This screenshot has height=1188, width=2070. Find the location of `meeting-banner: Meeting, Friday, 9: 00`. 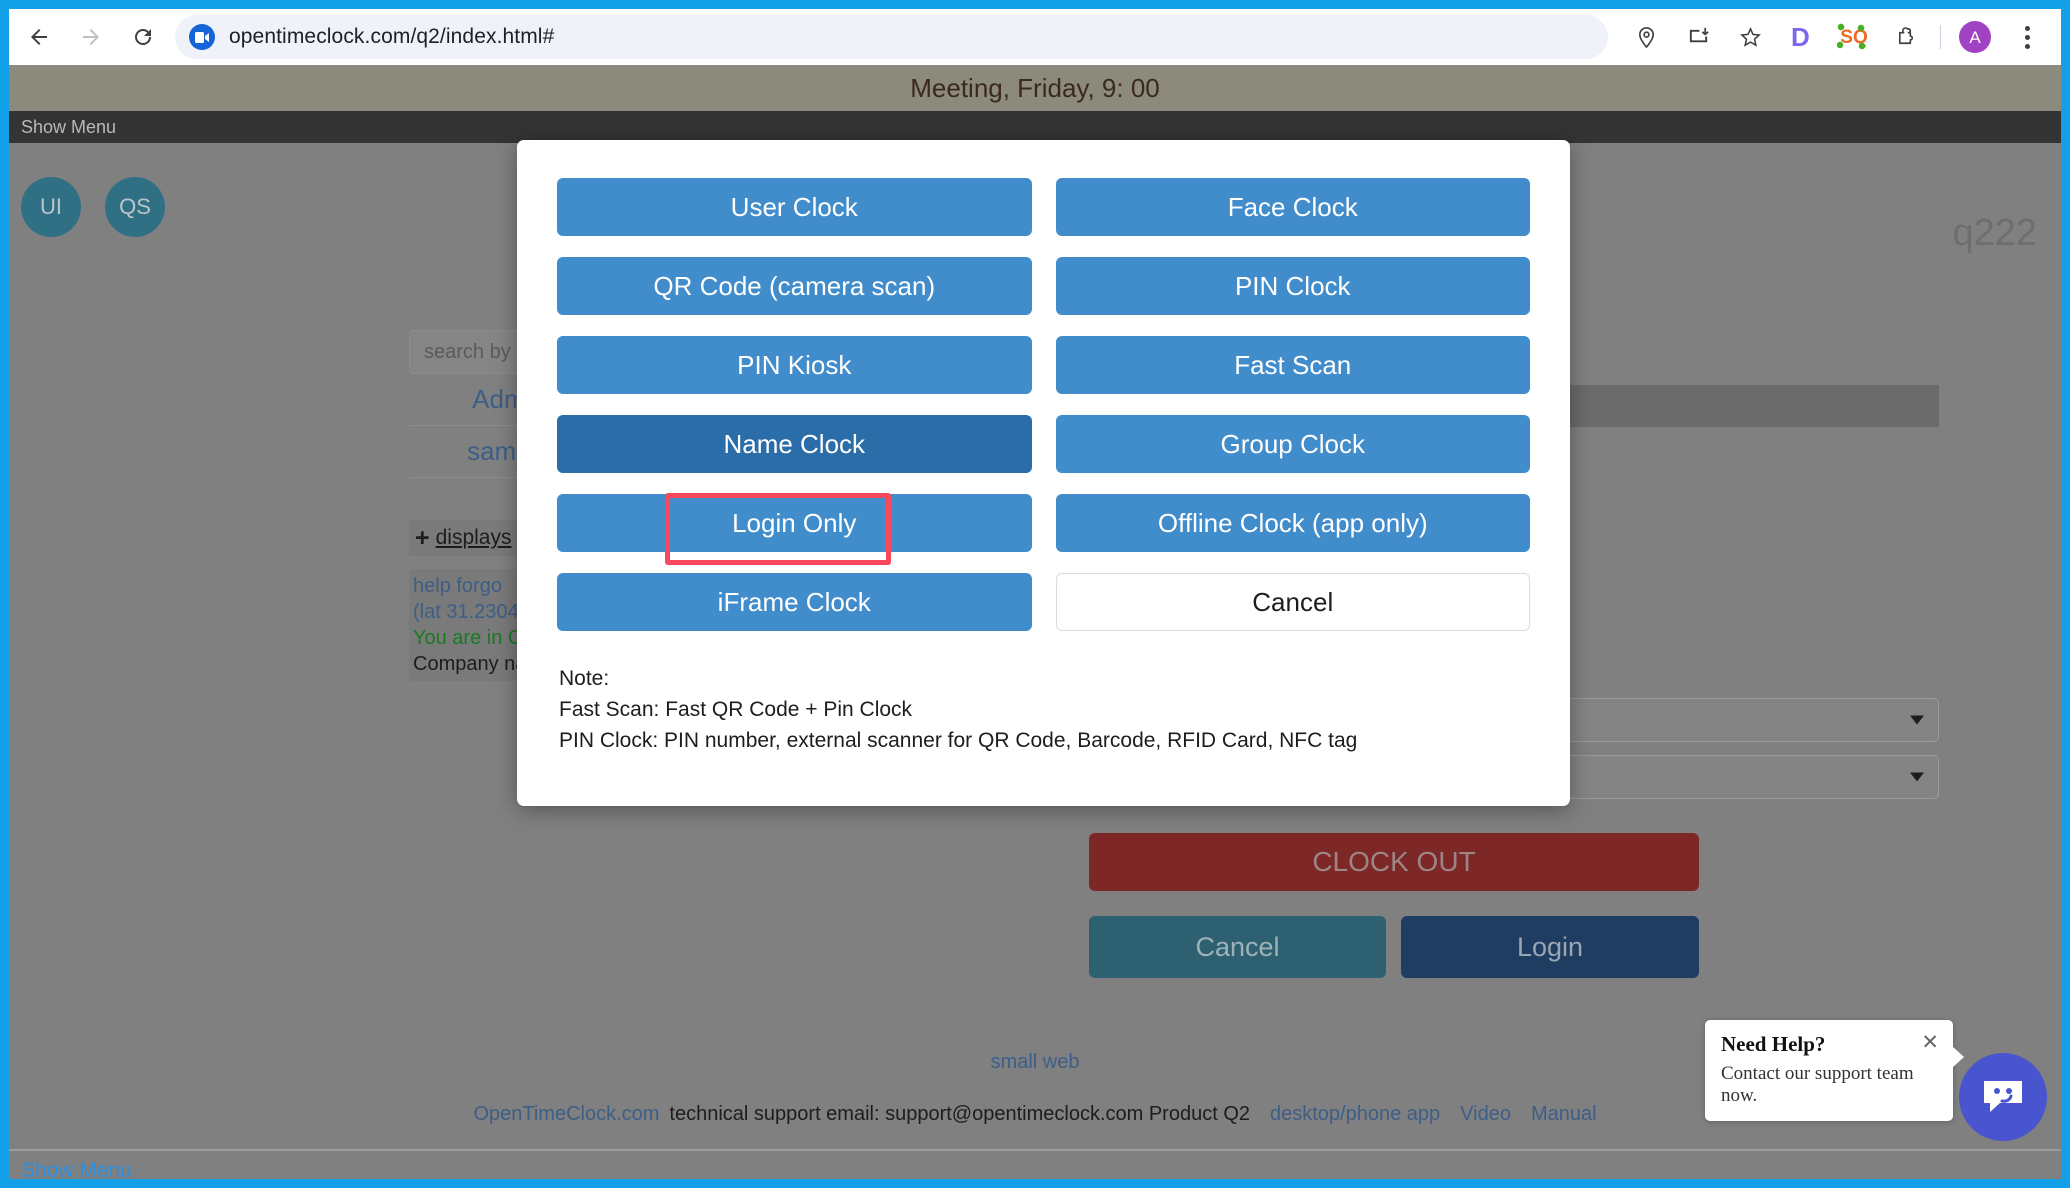

meeting-banner: Meeting, Friday, 9: 00 is located at coordinates (1035, 88).